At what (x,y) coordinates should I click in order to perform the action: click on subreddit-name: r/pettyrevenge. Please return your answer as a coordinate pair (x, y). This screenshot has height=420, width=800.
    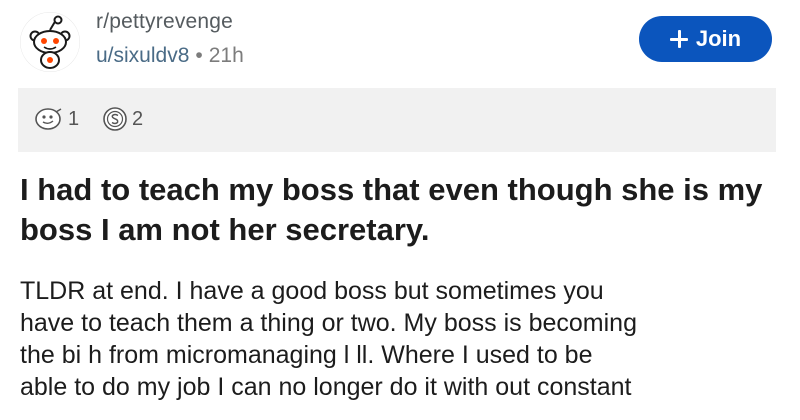
    Looking at the image, I should click on (164, 22).